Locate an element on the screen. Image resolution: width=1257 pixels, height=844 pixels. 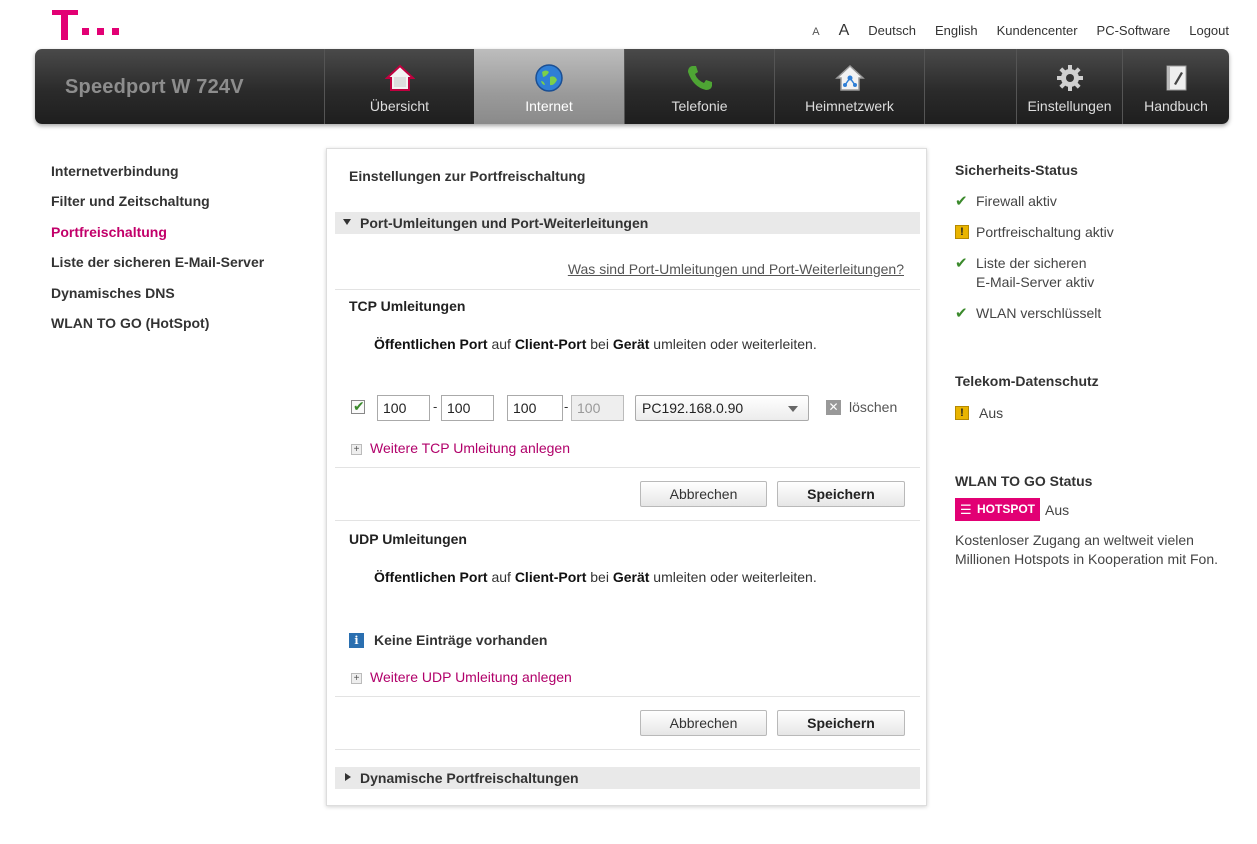
logo-t-stem is located at coordinates (64, 25).